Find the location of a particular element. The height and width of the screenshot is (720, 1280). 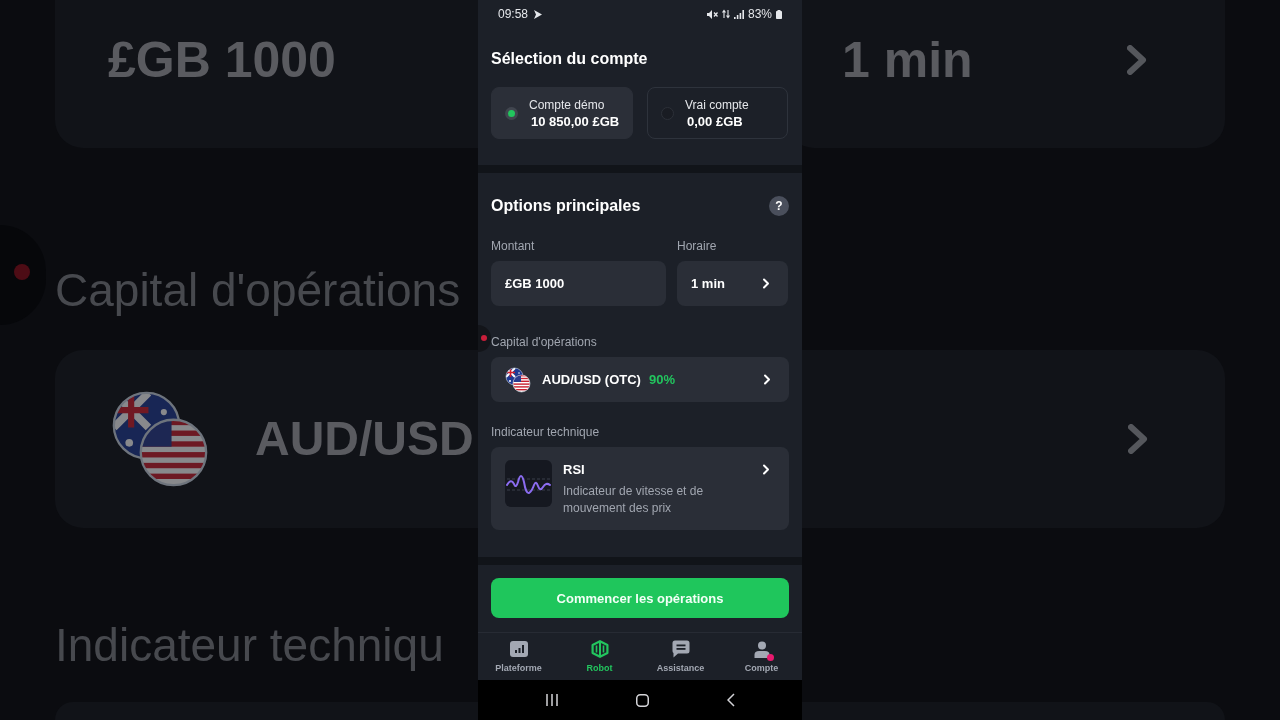

nav-tab: Plateforme is located at coordinates (518, 656).